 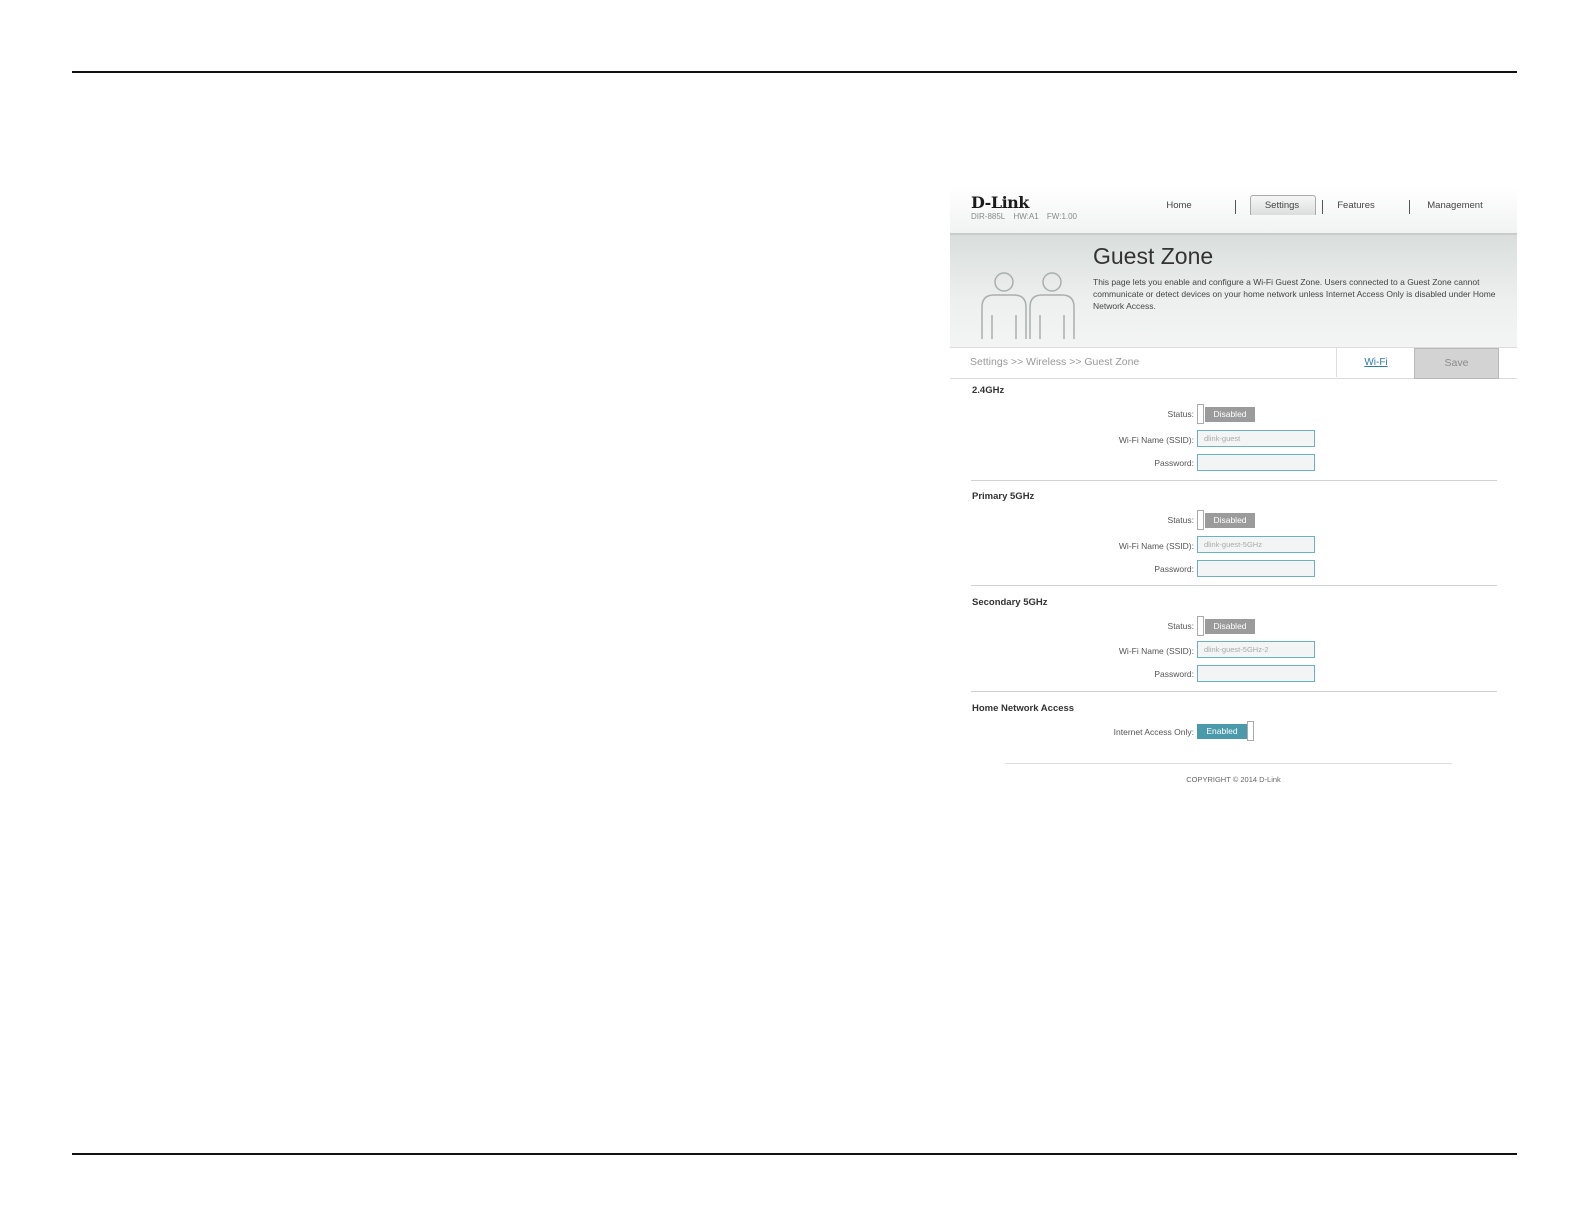 I want to click on status-toggle-secondary-5ghz: Disabled, so click(x=1227, y=626).